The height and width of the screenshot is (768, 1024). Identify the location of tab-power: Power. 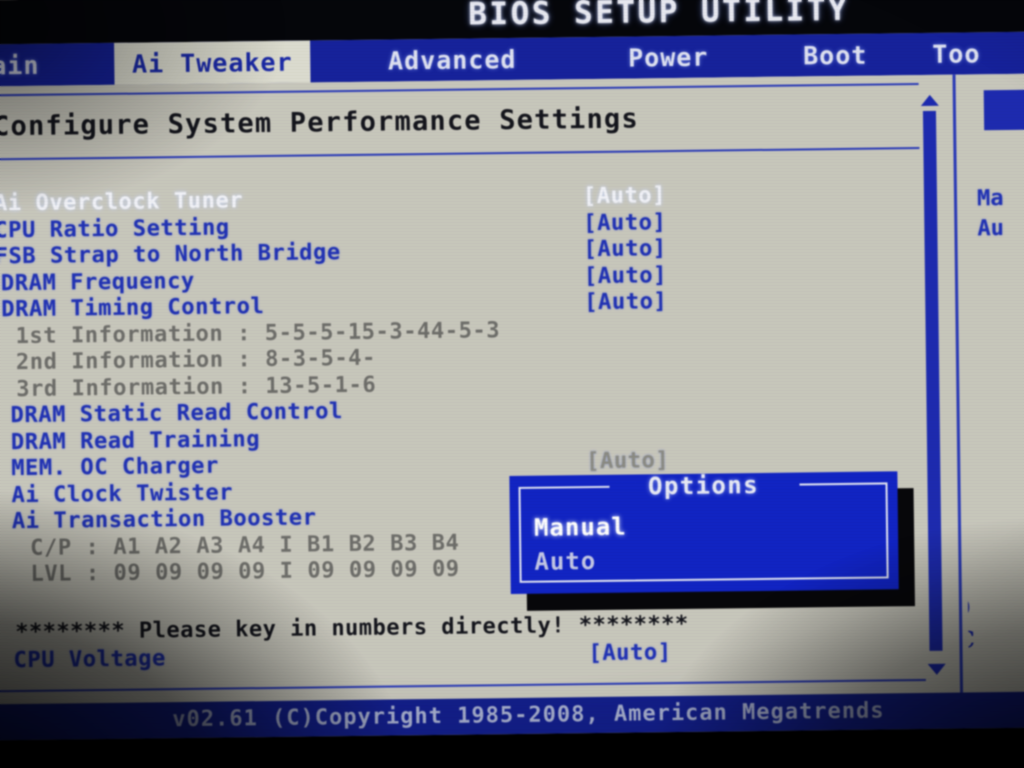
(668, 57).